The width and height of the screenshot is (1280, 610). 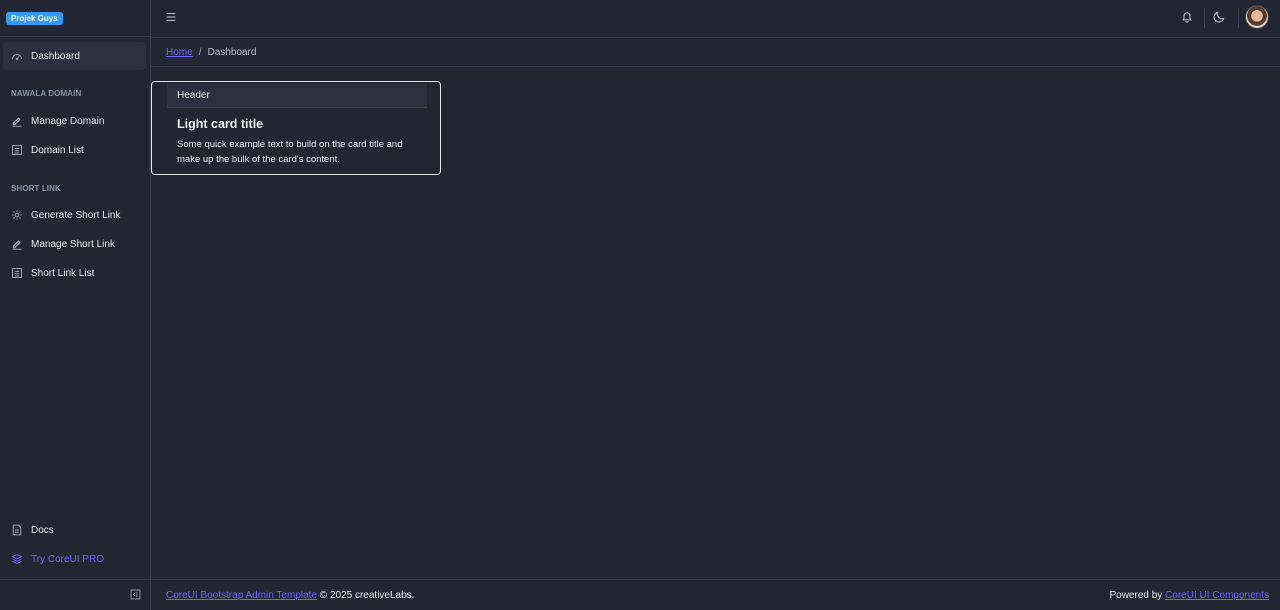 I want to click on breadcrumb-home-link: Home, so click(x=179, y=52).